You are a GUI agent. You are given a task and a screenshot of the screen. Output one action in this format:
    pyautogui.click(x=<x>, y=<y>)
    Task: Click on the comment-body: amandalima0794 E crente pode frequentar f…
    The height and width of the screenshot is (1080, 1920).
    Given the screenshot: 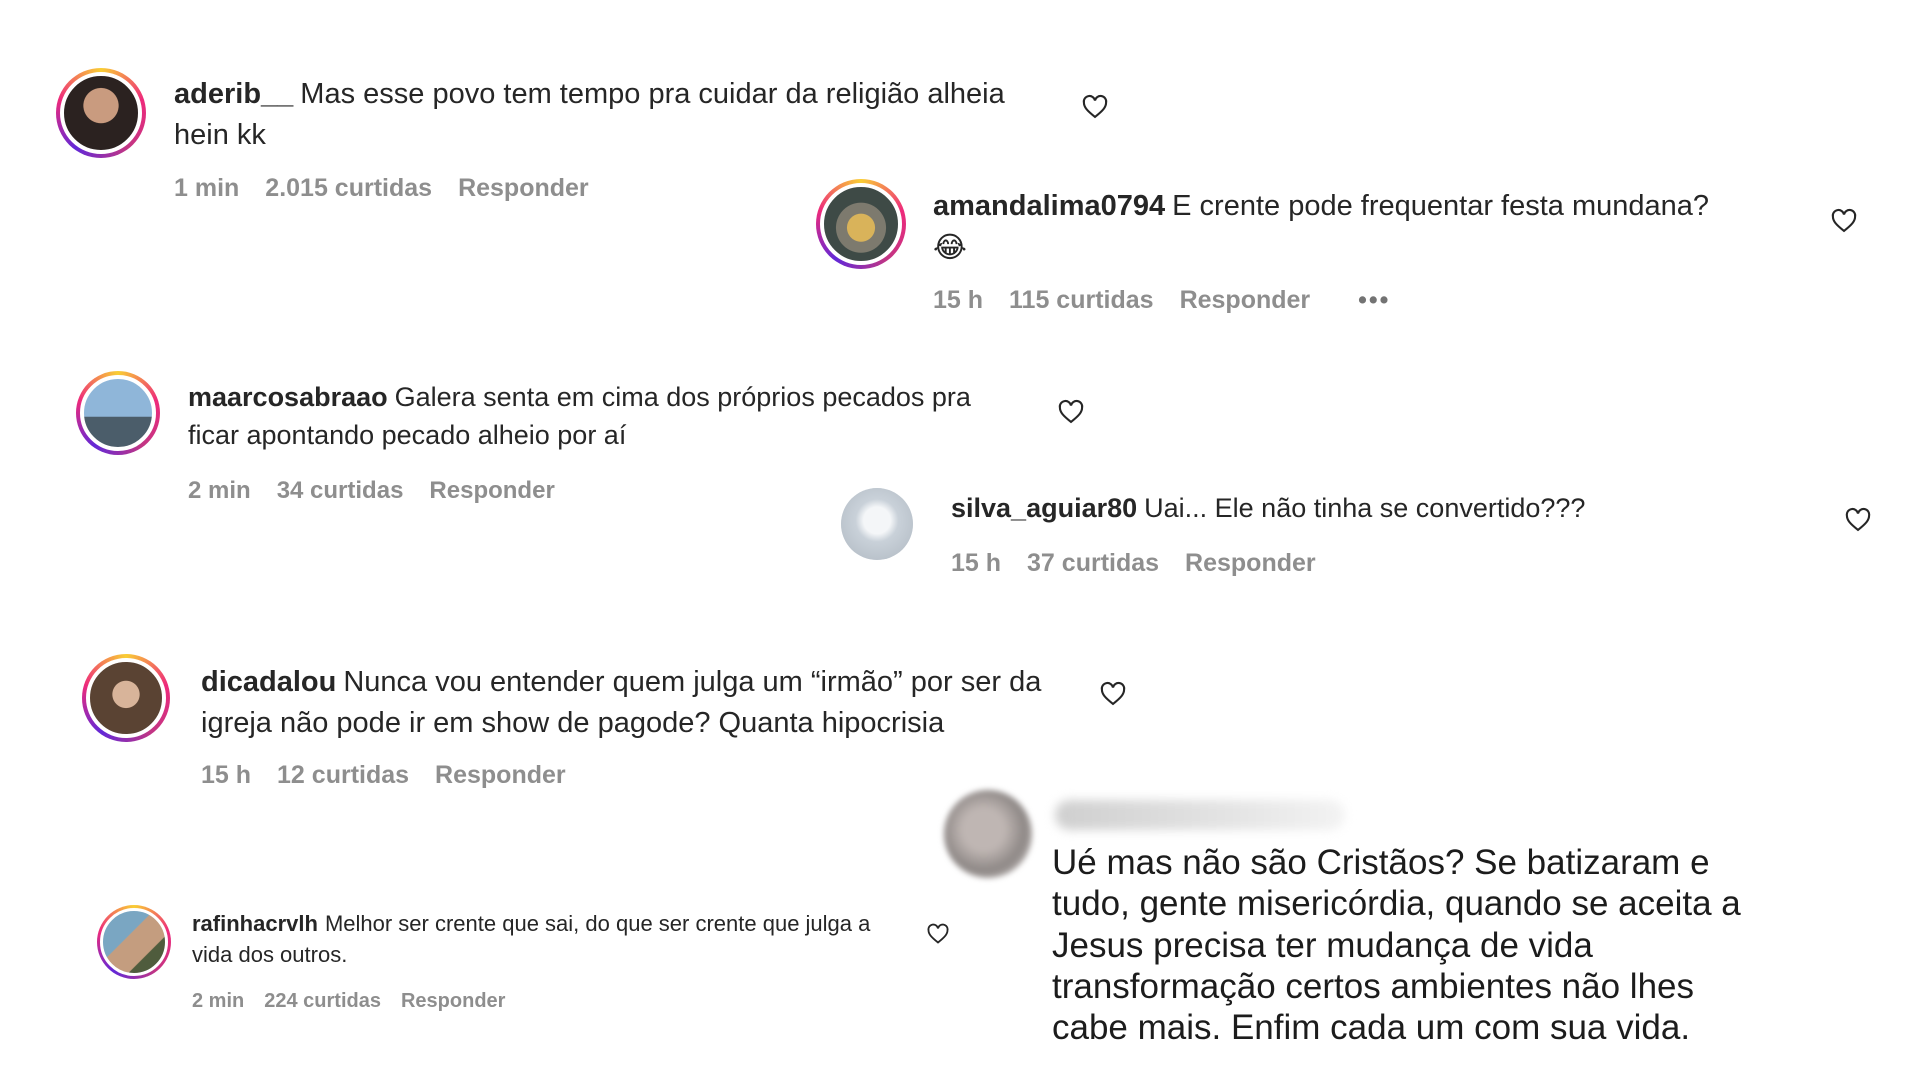 What is the action you would take?
    pyautogui.click(x=1378, y=227)
    